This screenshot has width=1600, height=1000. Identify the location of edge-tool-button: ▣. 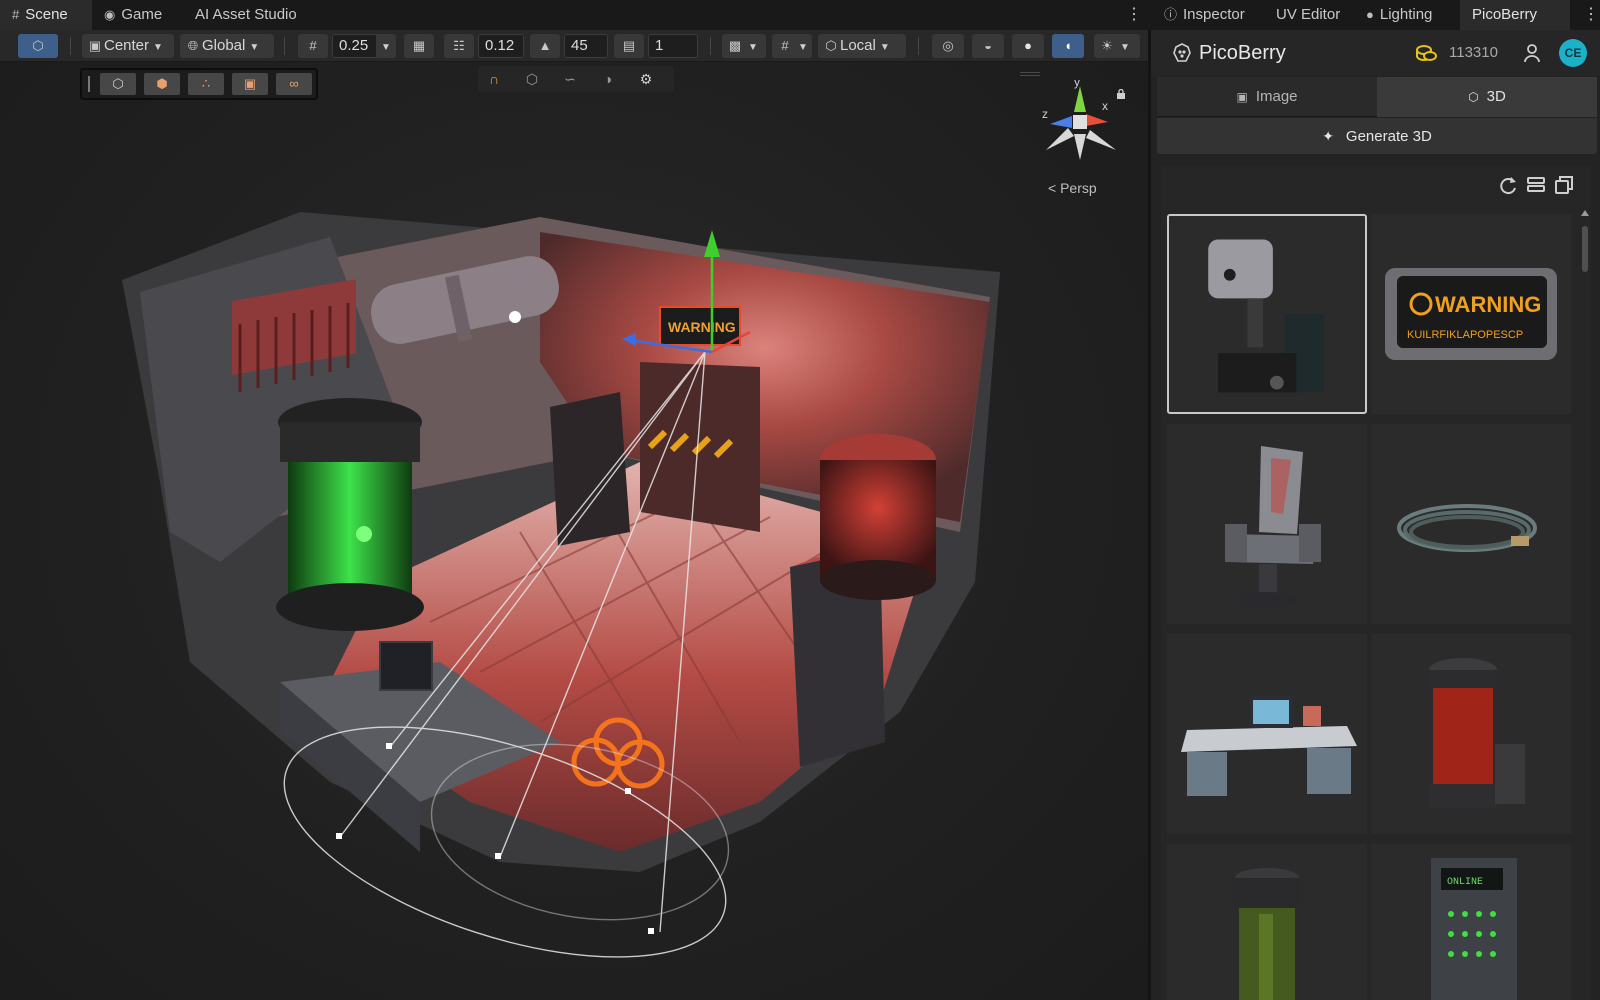
(250, 84).